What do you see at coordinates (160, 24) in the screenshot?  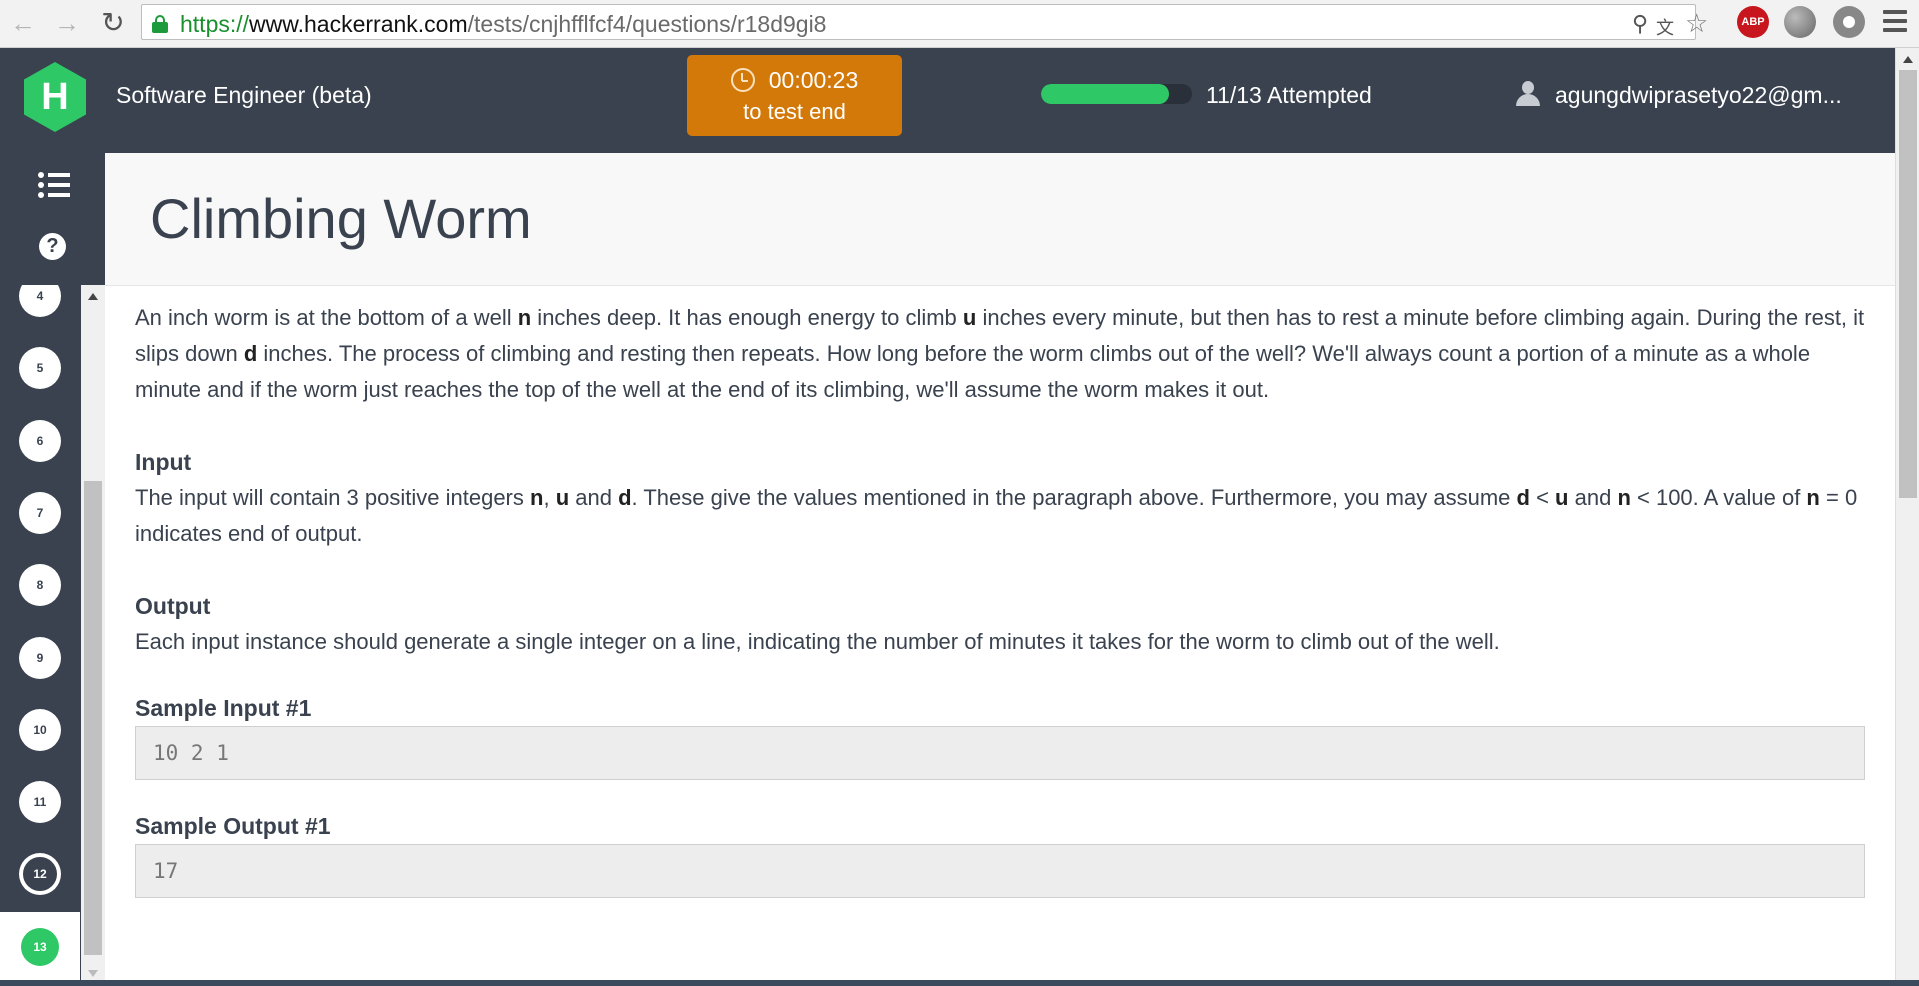 I see `lock-icon` at bounding box center [160, 24].